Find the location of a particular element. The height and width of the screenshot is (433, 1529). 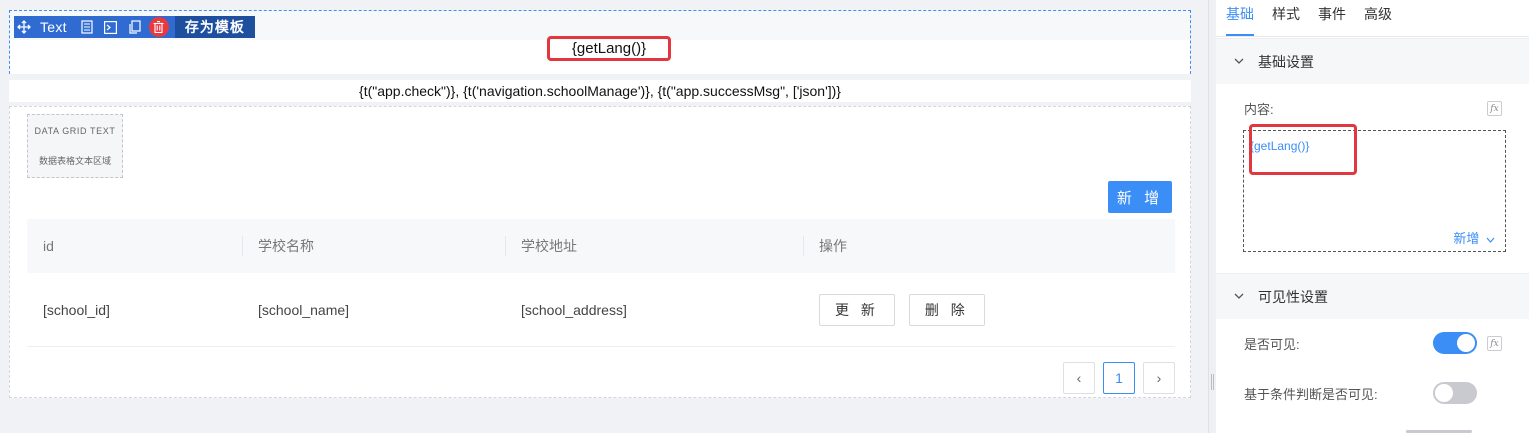

visible-toggle is located at coordinates (1455, 343).